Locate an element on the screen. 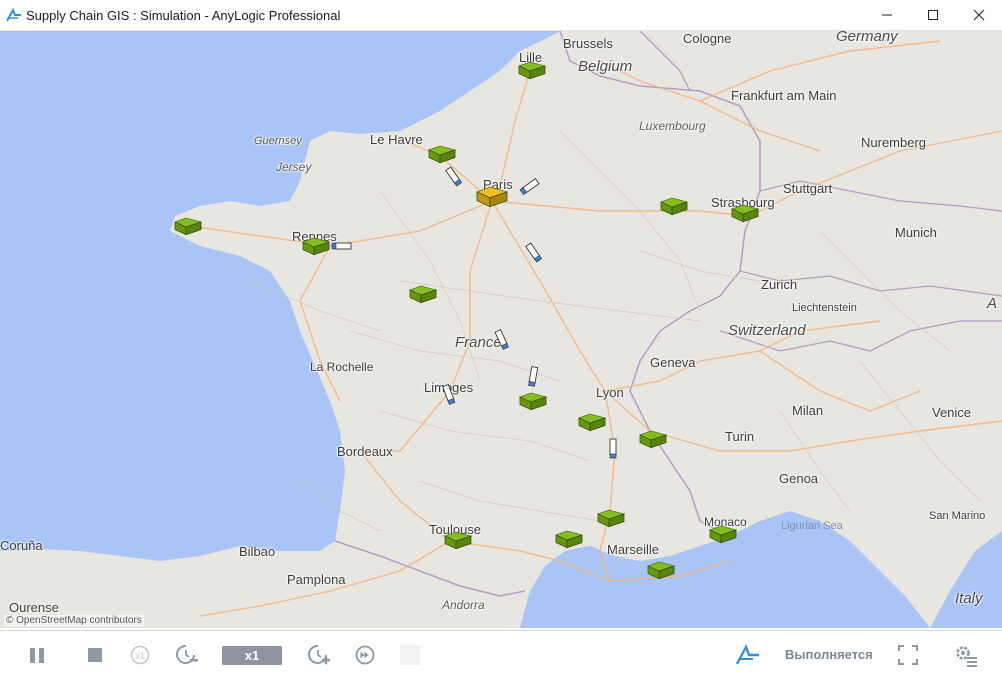 Image resolution: width=1002 pixels, height=680 pixels. step-icon is located at coordinates (410, 655).